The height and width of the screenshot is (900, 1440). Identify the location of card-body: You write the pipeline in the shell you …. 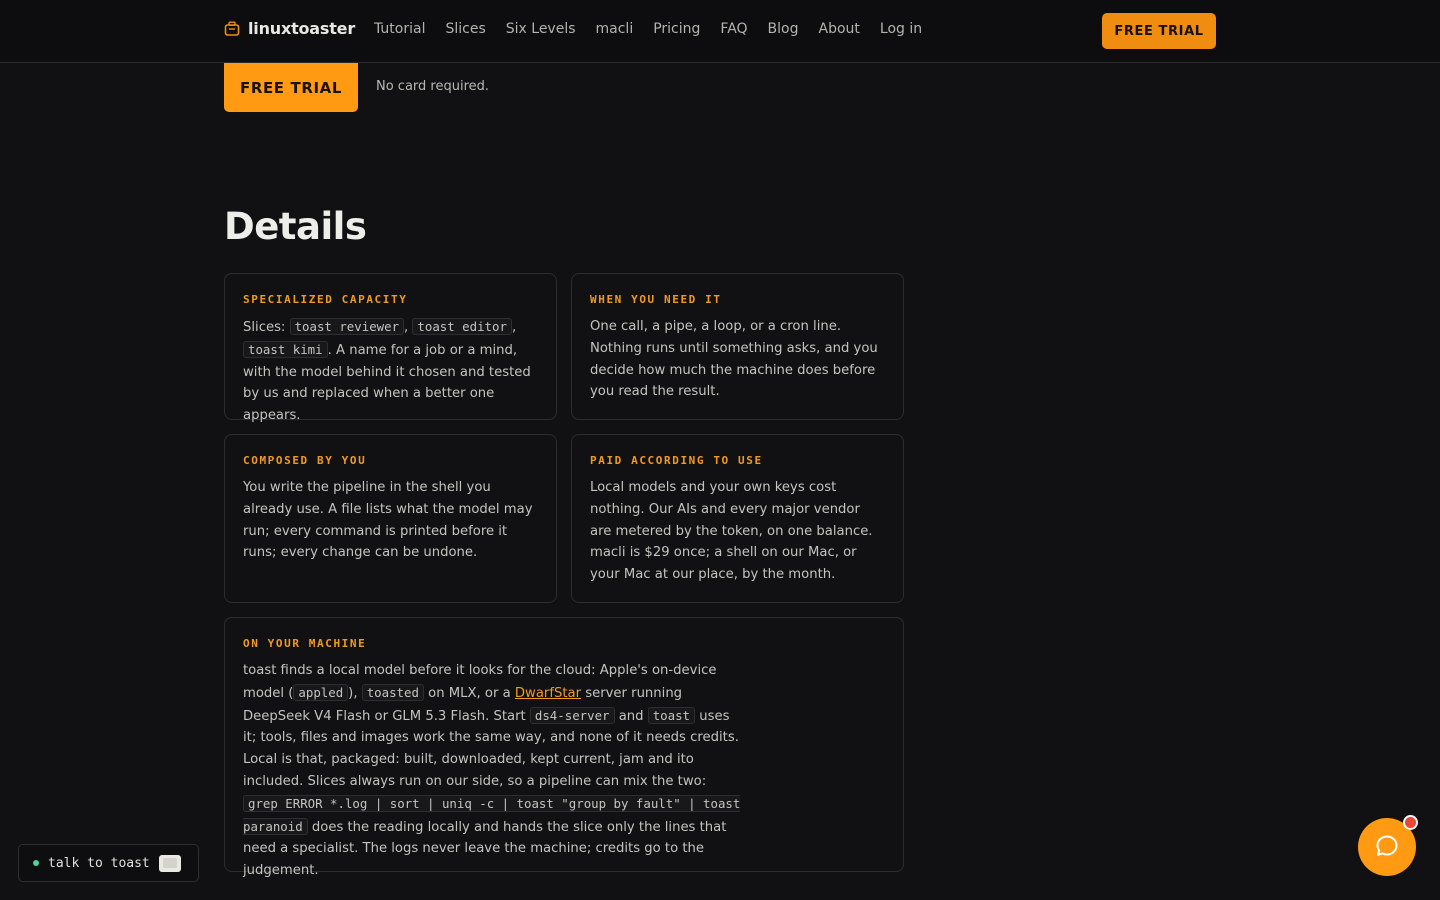
(388, 520).